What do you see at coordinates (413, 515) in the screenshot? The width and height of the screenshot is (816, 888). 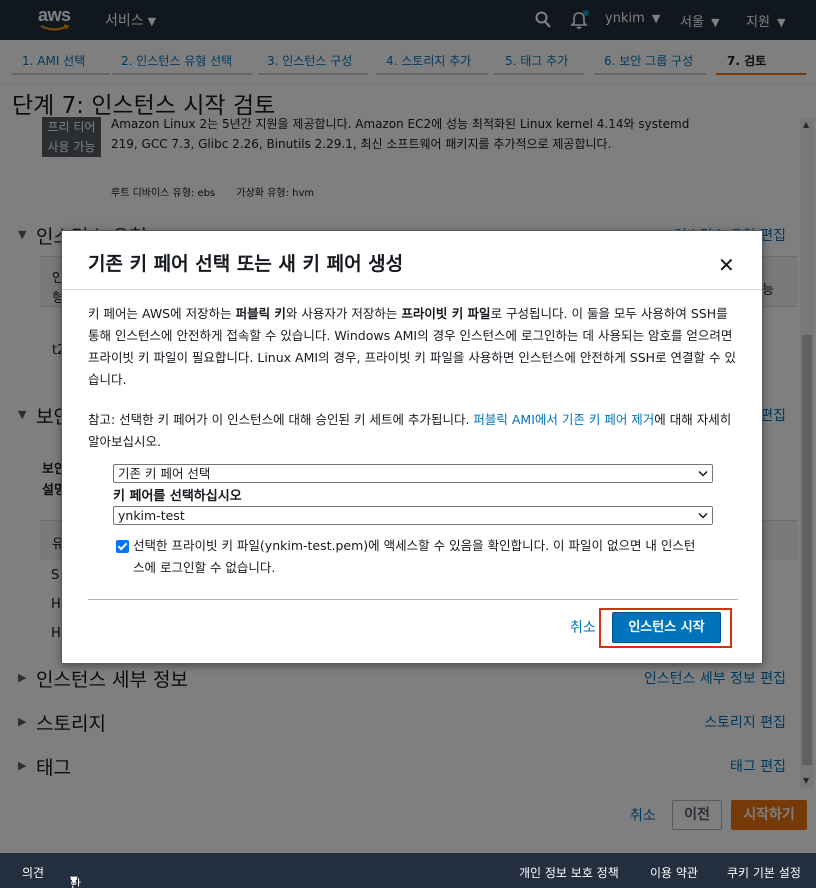 I see `keypair-name-select: ynkim-test` at bounding box center [413, 515].